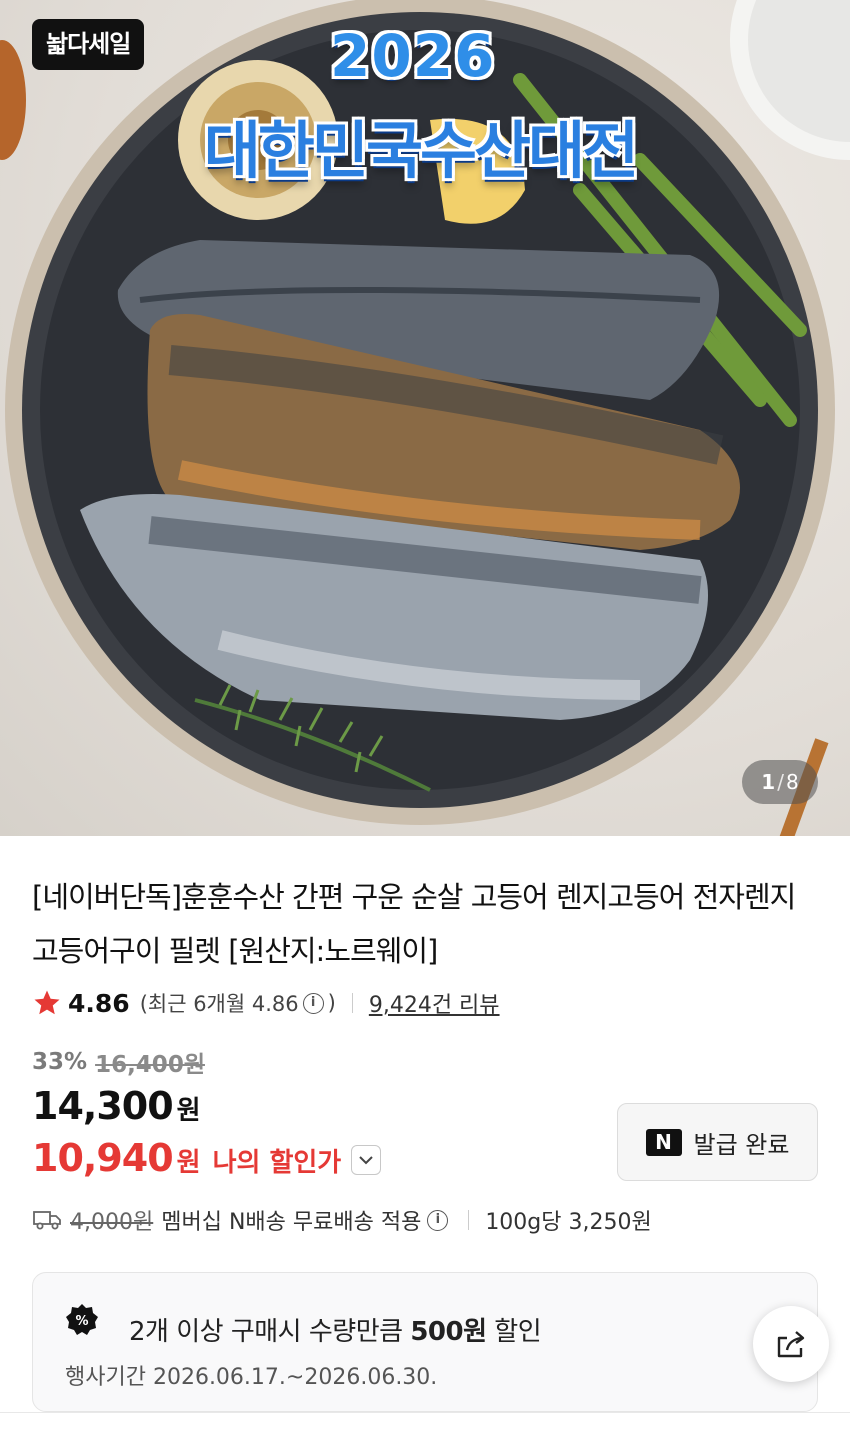  What do you see at coordinates (219, 1004) in the screenshot?
I see `recent-rating-text: (최근 6개월 4.86` at bounding box center [219, 1004].